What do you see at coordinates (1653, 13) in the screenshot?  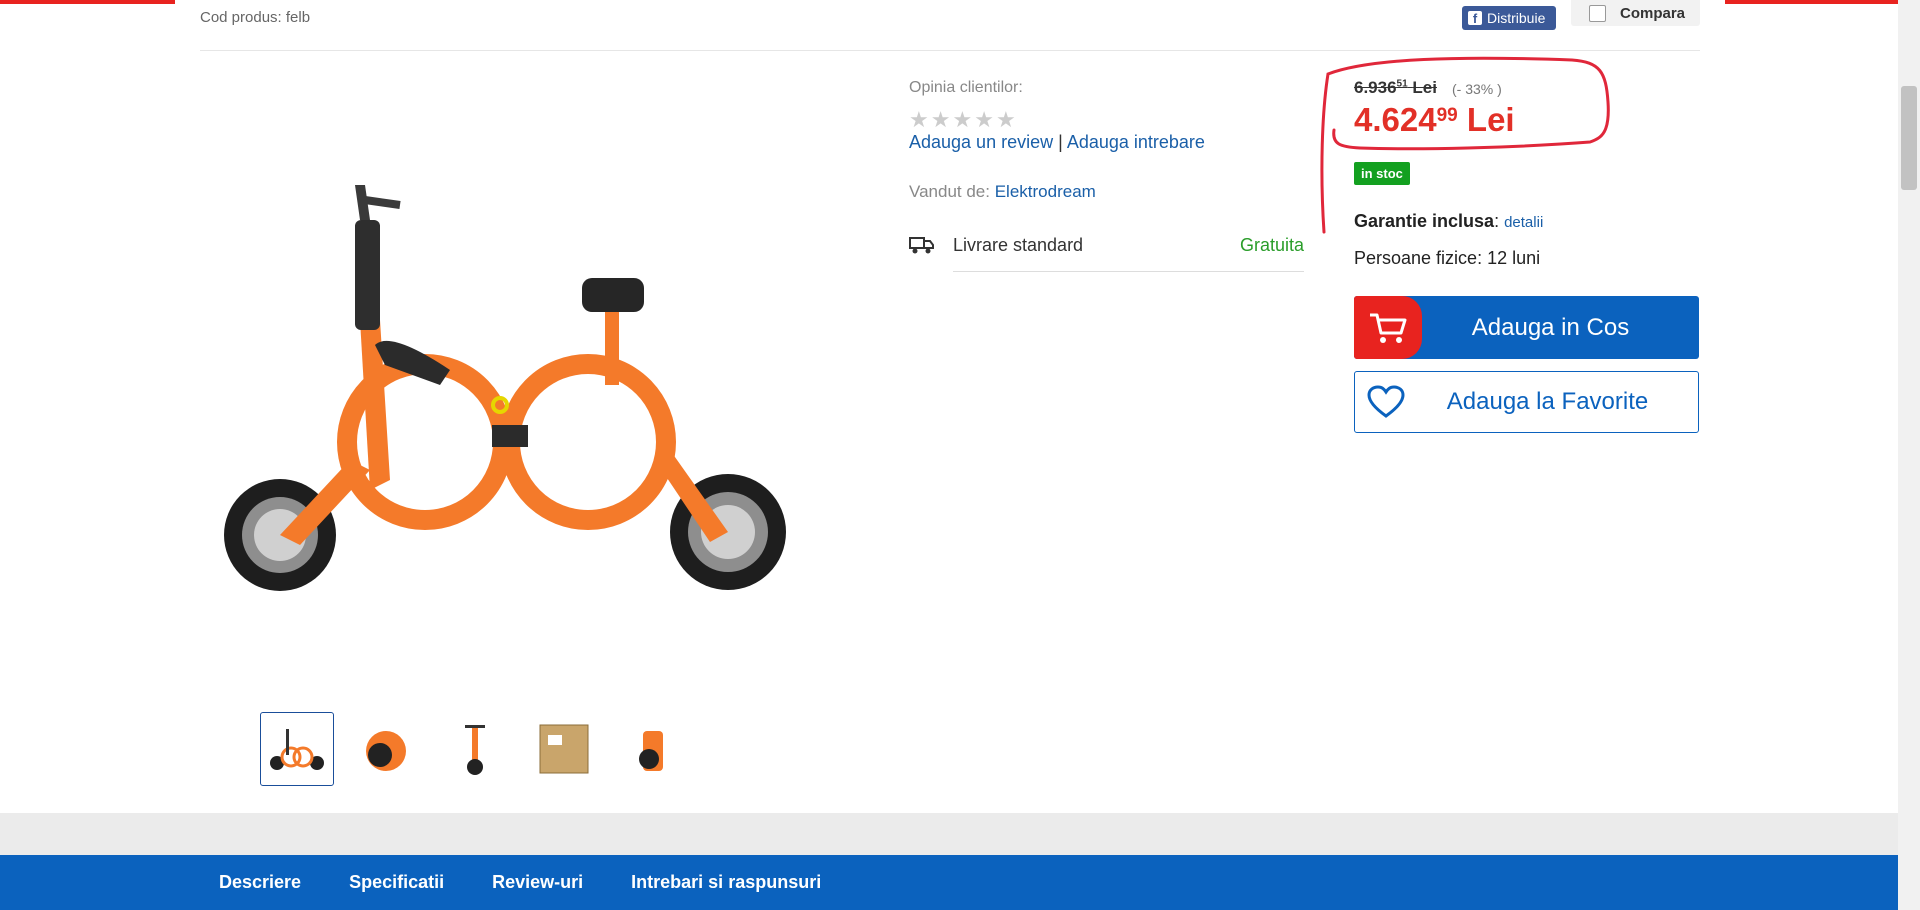 I see `compare-label: Compara` at bounding box center [1653, 13].